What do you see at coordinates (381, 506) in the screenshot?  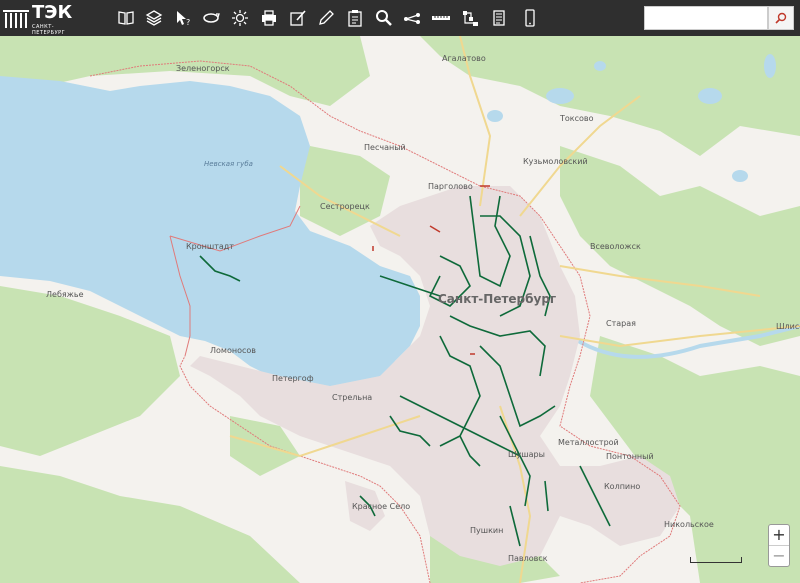 I see `label-krasnoe-selo: Красное Село` at bounding box center [381, 506].